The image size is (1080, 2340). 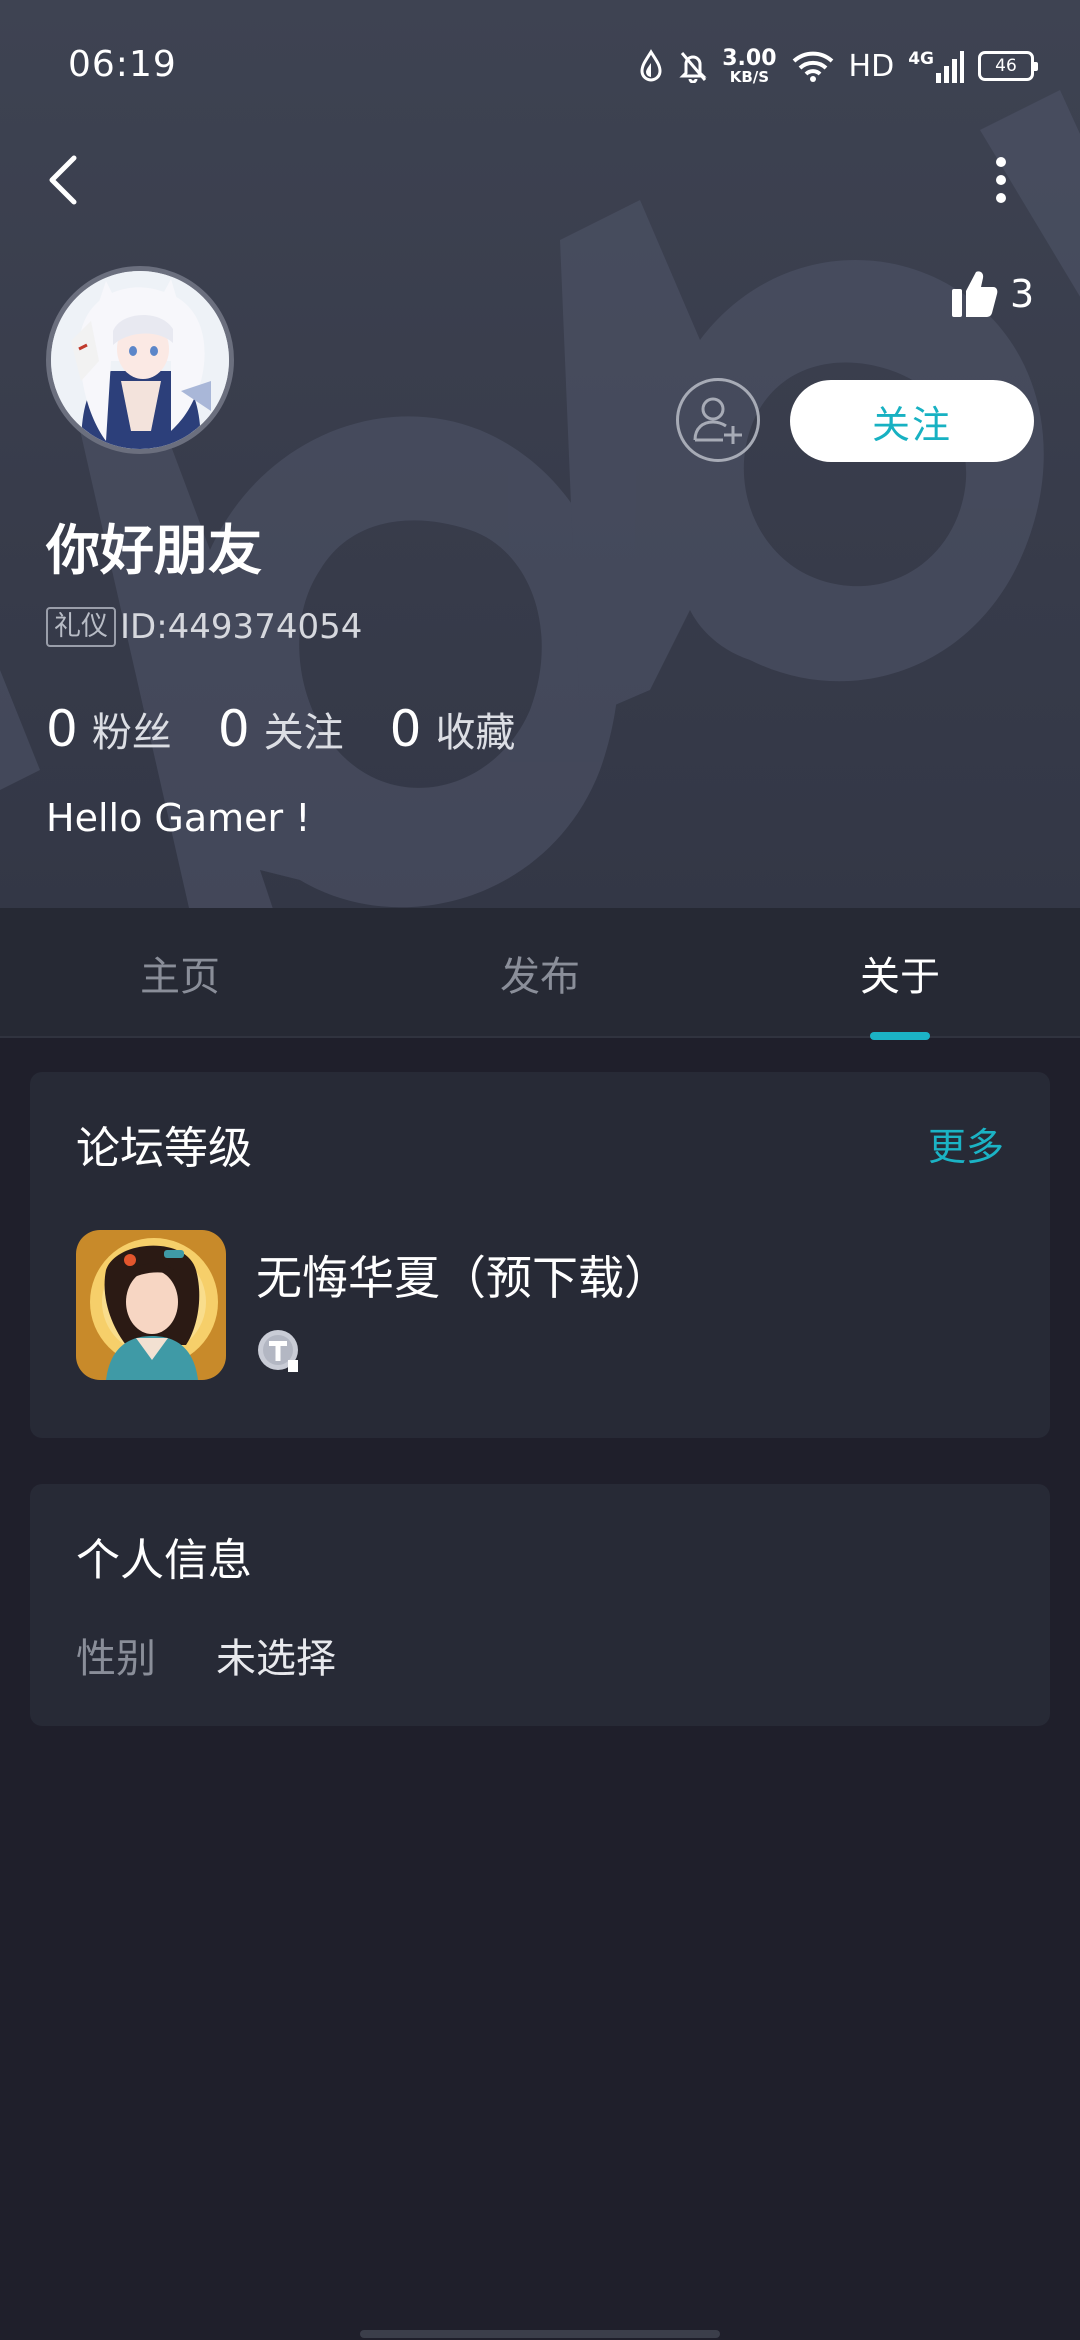 I want to click on forum-level-title: 论坛等级, so click(x=164, y=1148).